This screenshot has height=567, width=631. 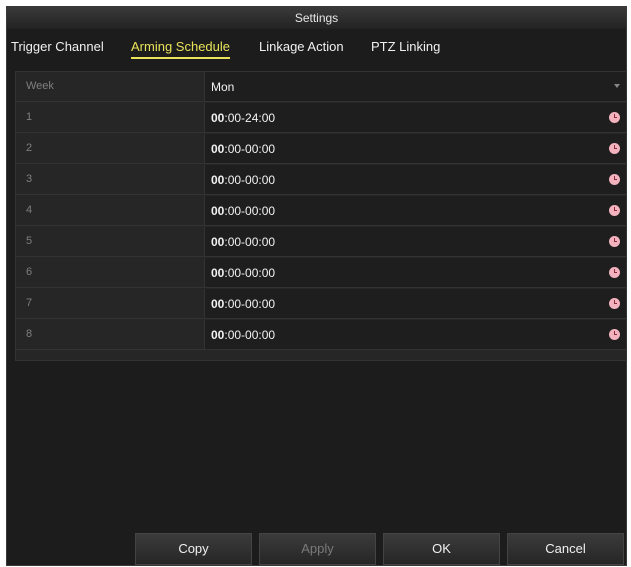 I want to click on schedule-row: 7 00:00-00:00, so click(x=321, y=304).